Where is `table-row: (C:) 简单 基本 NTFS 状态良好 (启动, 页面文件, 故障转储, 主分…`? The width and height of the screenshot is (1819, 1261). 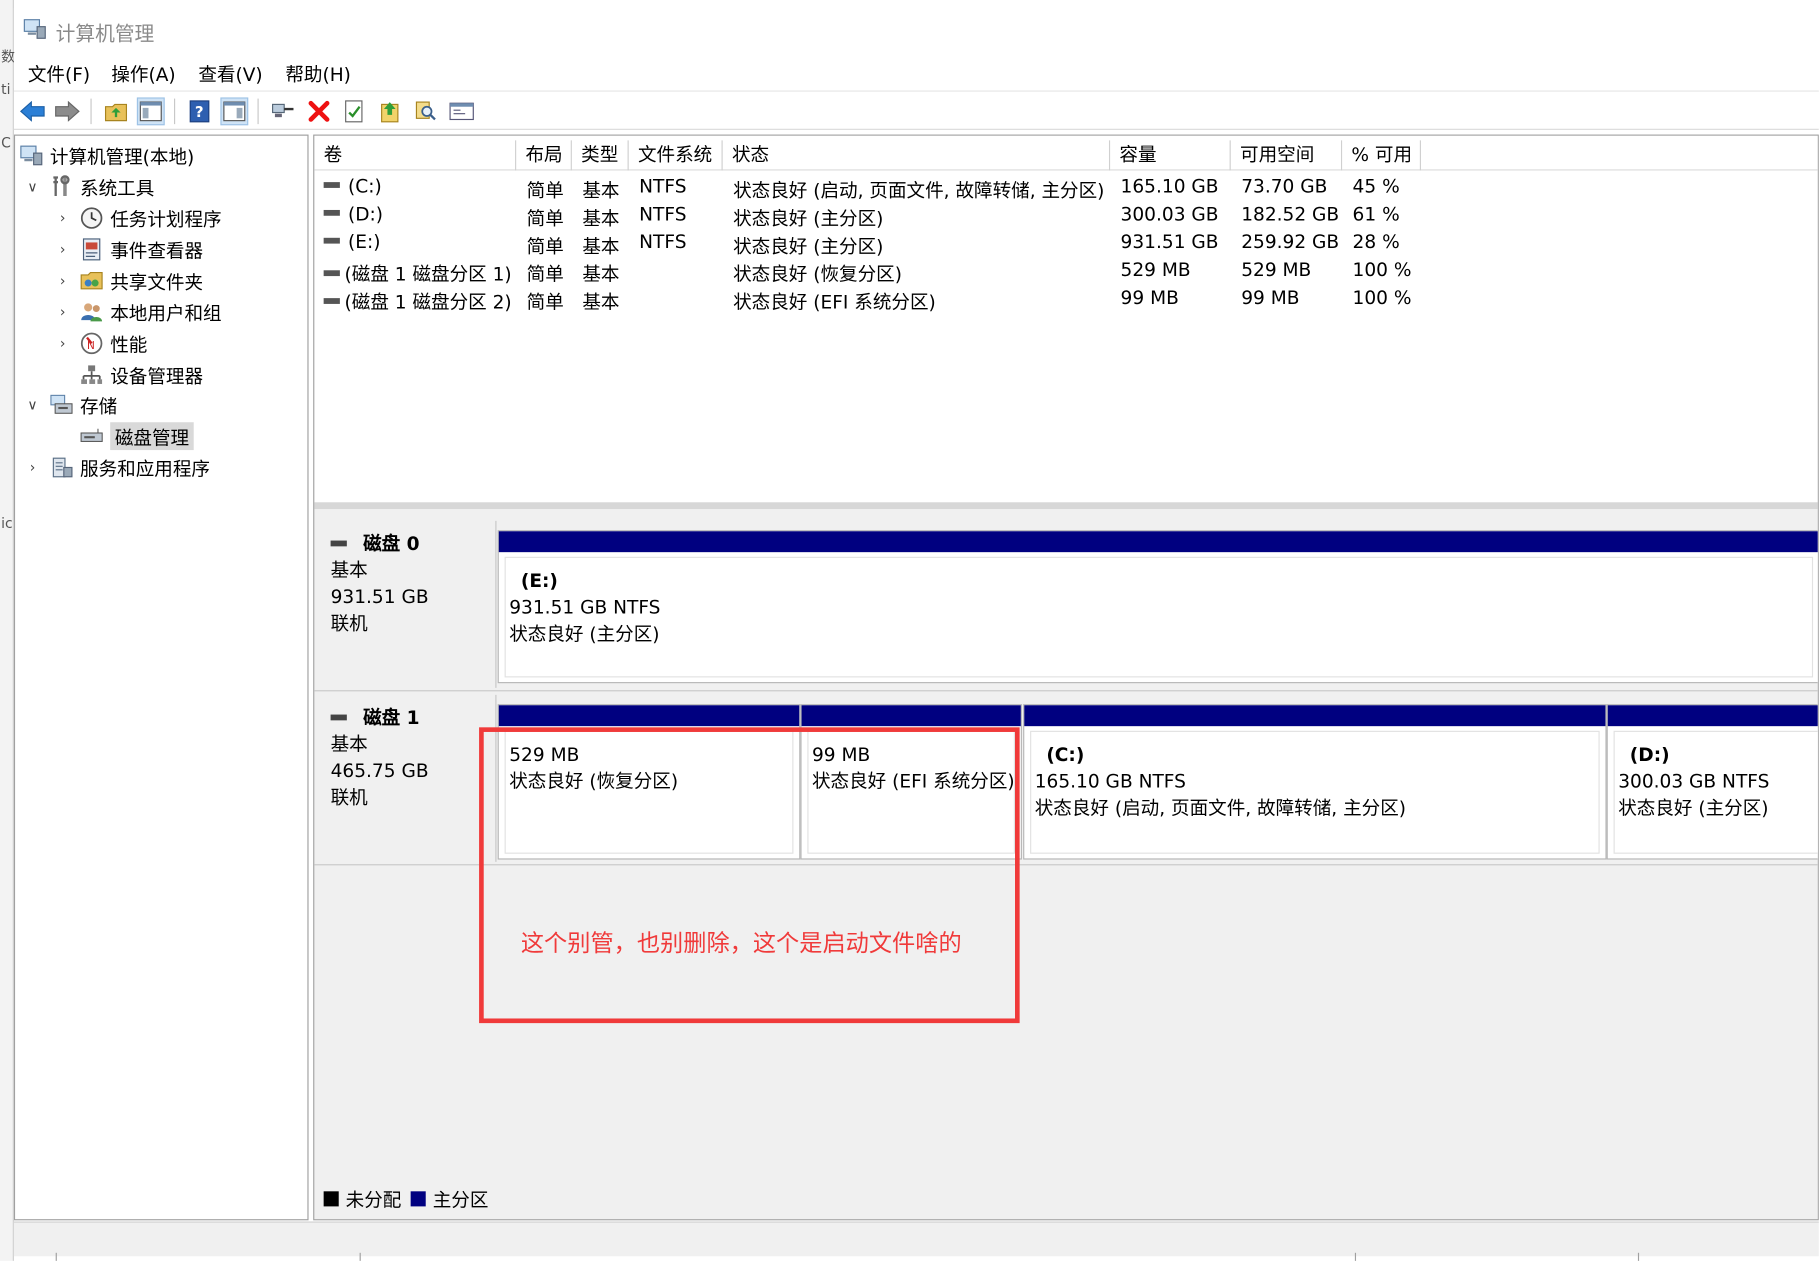 table-row: (C:) 简单 基本 NTFS 状态良好 (启动, 页面文件, 故障转储, 主分… is located at coordinates (1065, 187).